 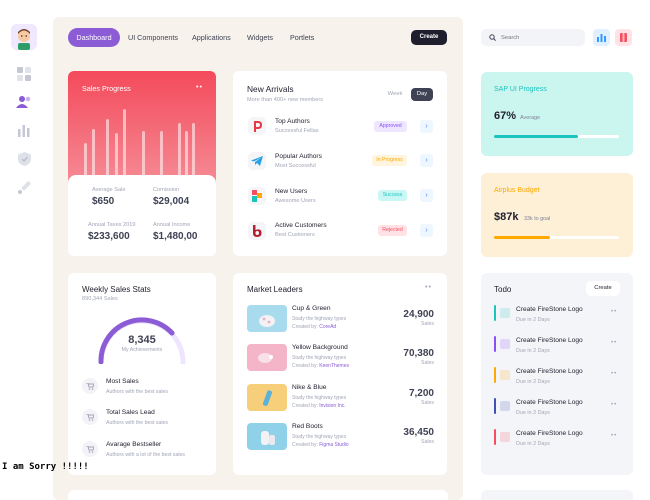 I want to click on sales-progress-title: Sales Progress, so click(x=106, y=88).